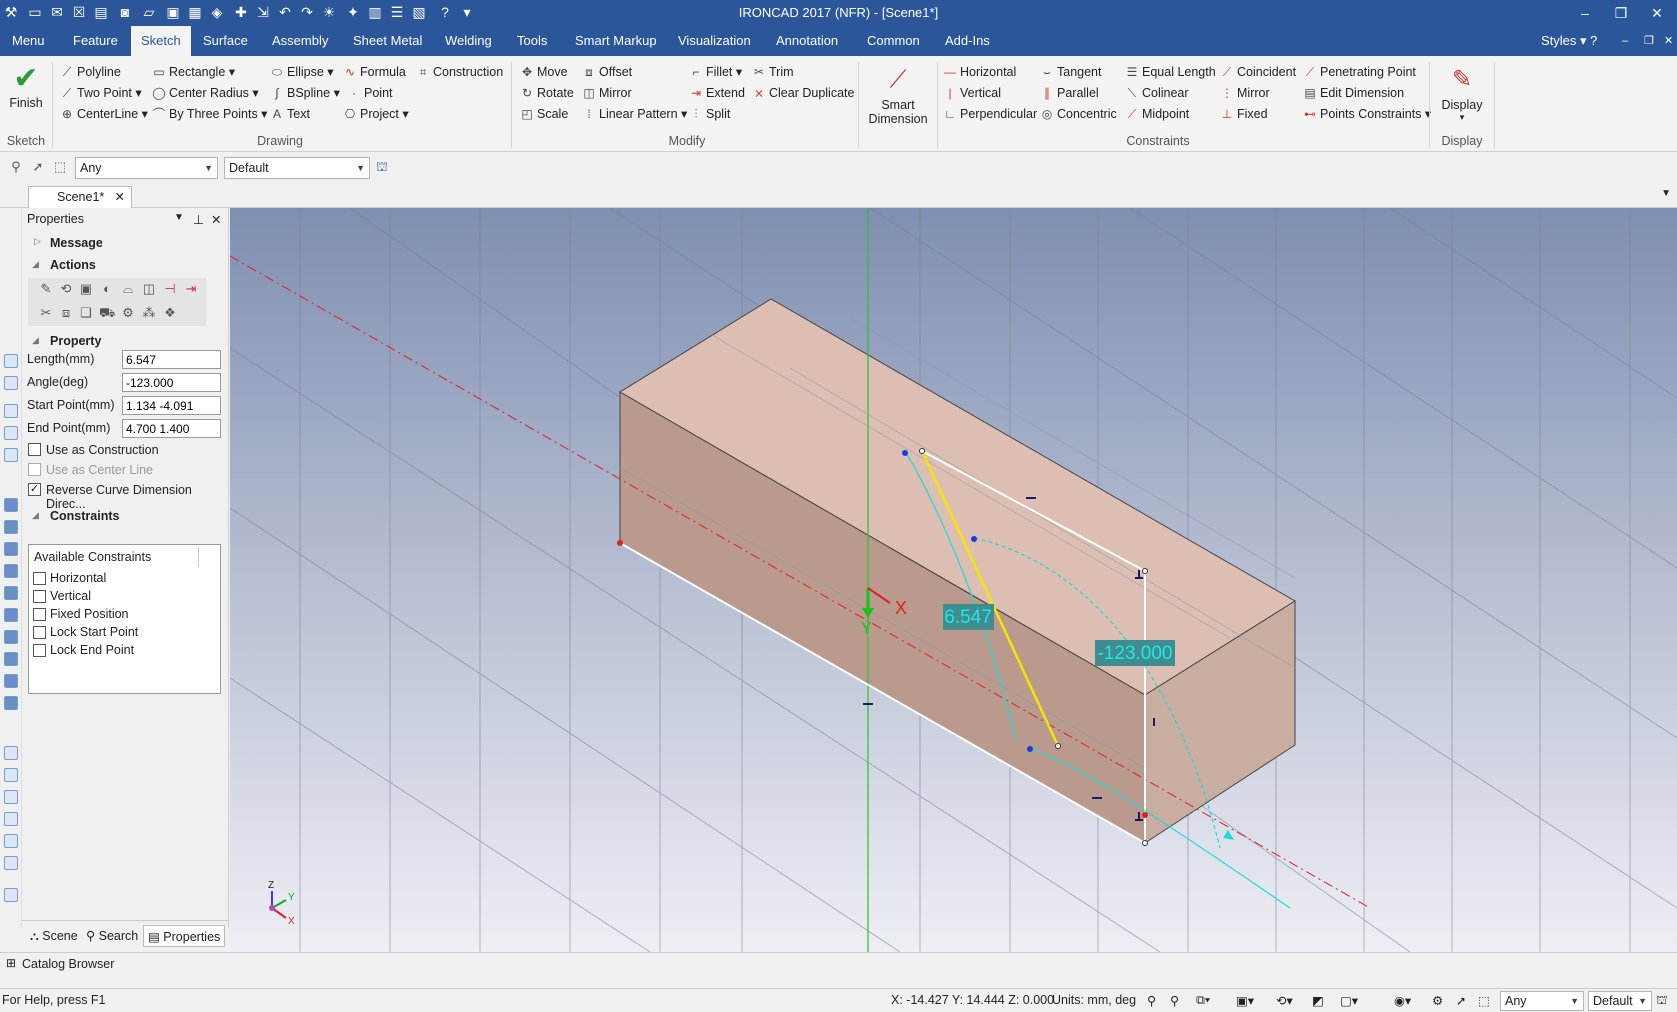  What do you see at coordinates (11, 659) in the screenshot?
I see `slot-icon` at bounding box center [11, 659].